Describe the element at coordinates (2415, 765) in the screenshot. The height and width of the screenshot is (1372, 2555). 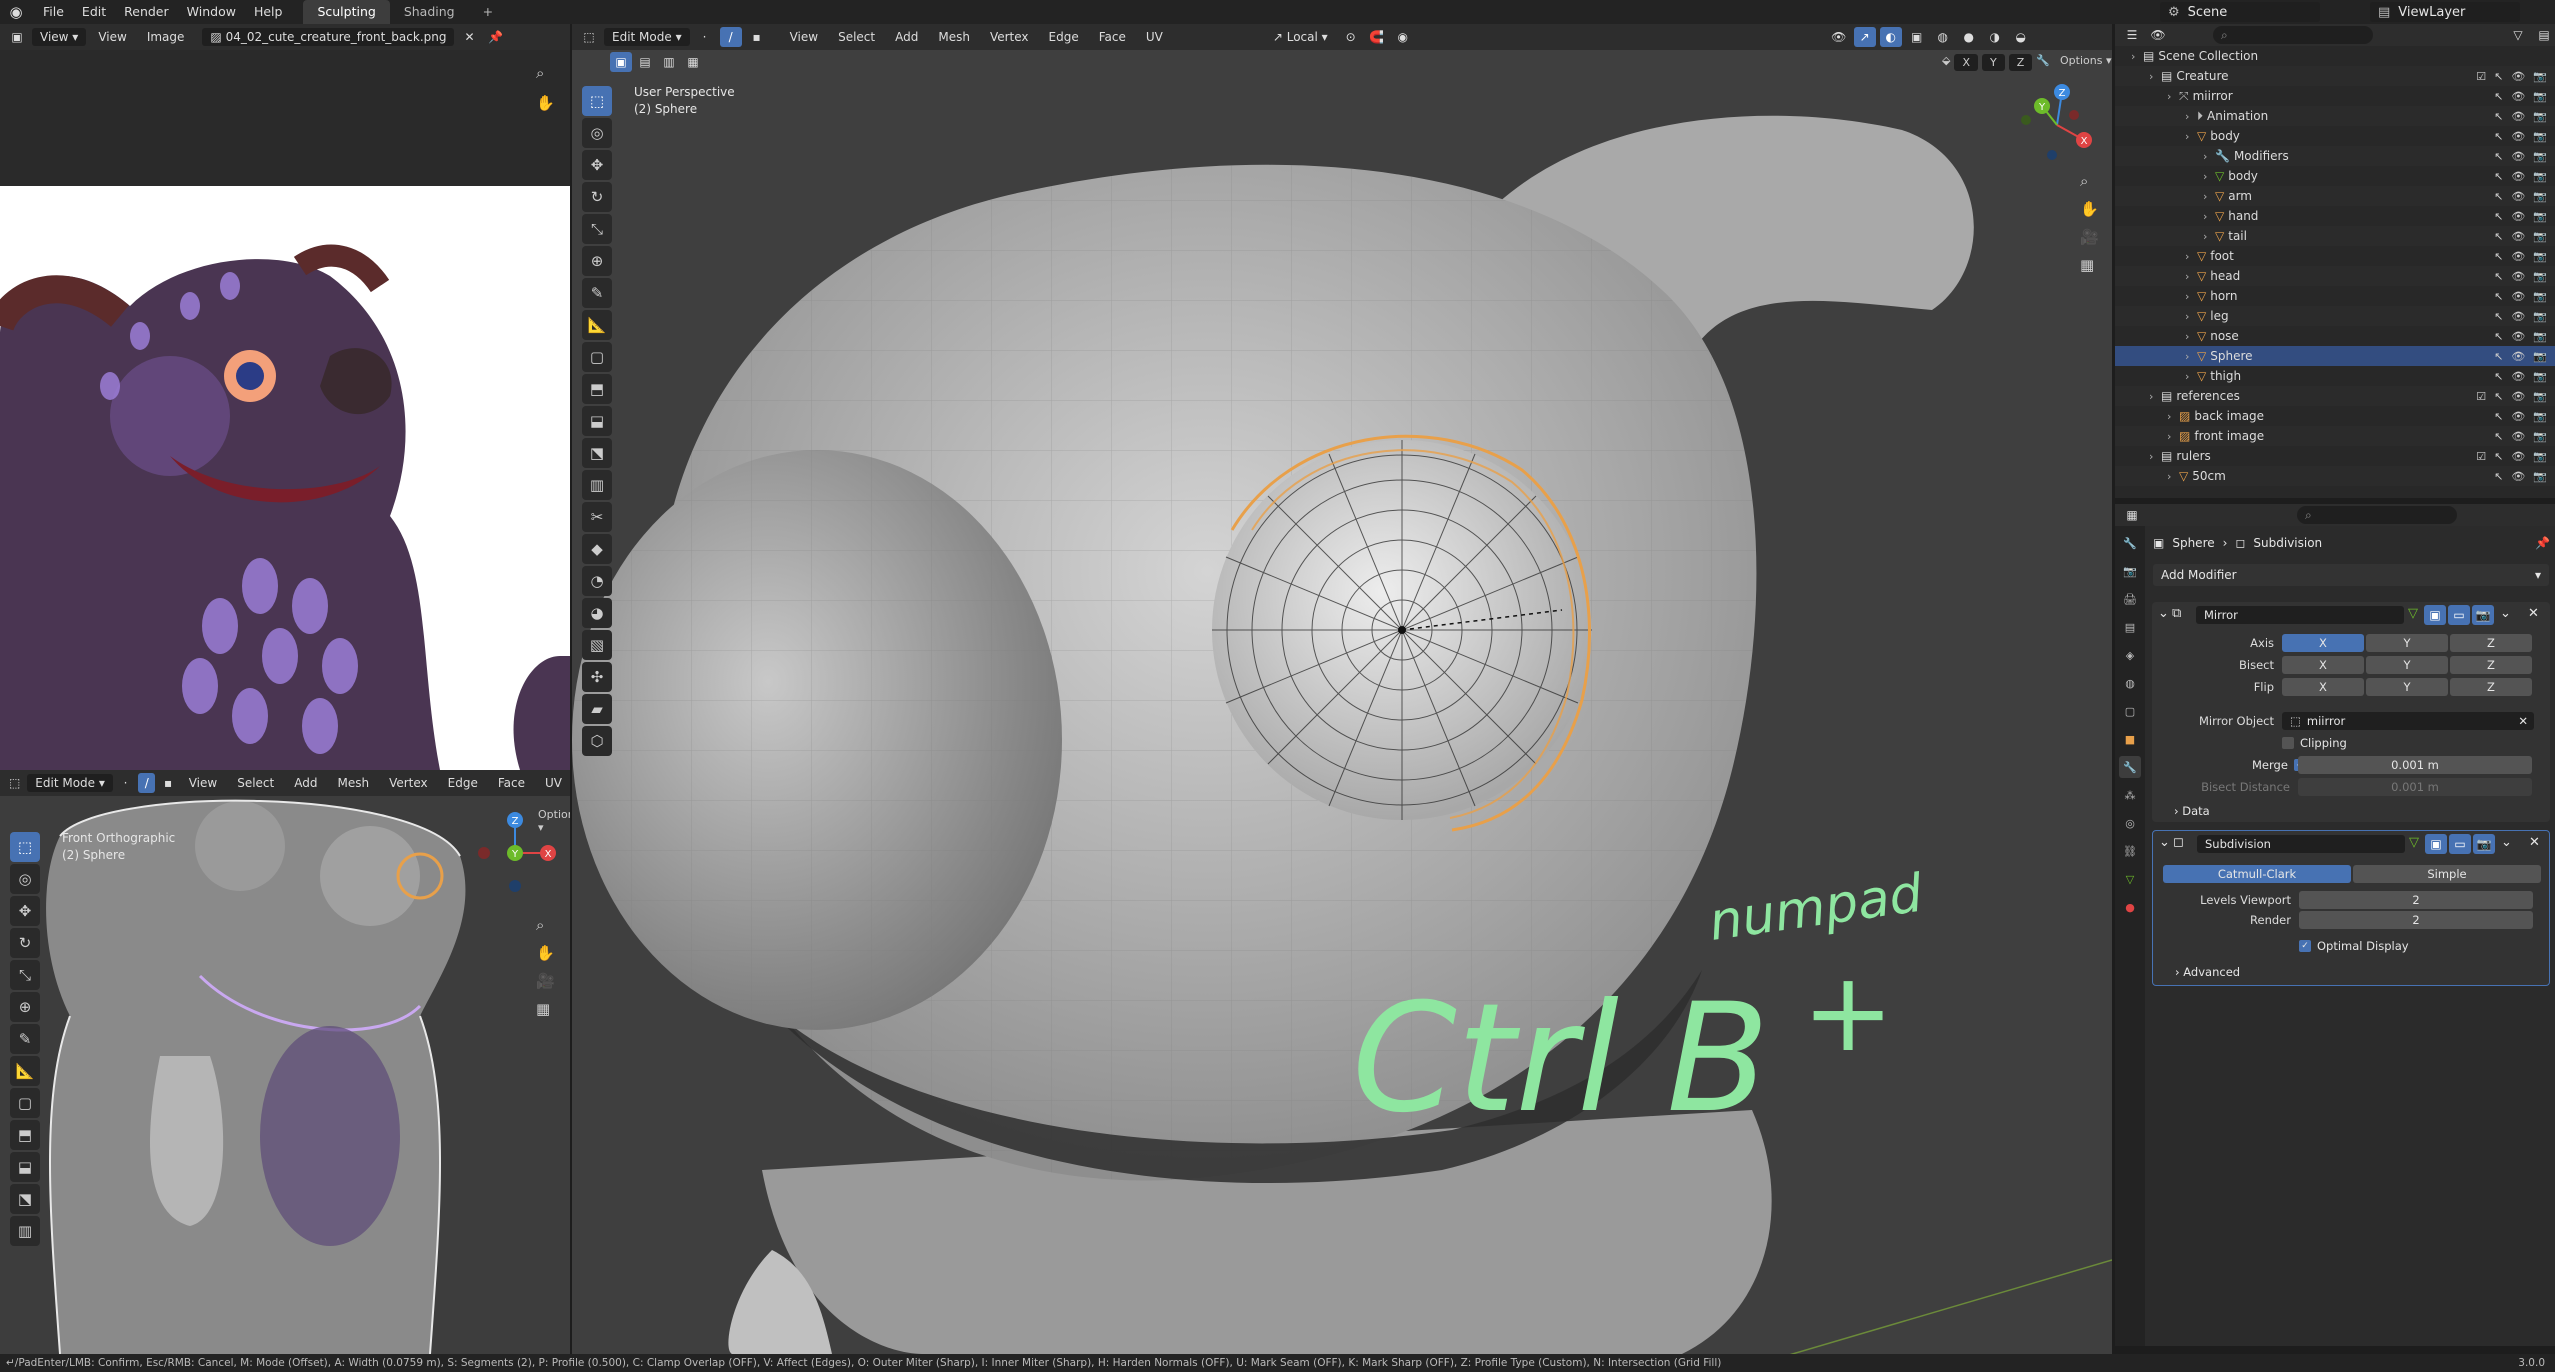
I see `merge-distance-field: 0.001 m` at that location.